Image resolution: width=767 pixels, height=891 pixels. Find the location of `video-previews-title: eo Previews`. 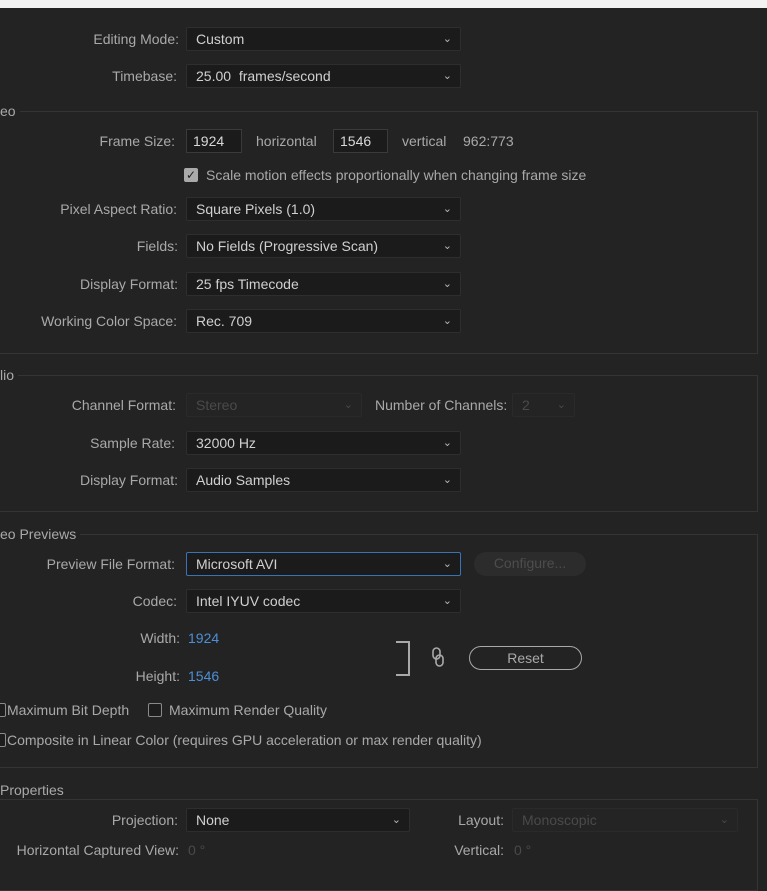

video-previews-title: eo Previews is located at coordinates (40, 534).